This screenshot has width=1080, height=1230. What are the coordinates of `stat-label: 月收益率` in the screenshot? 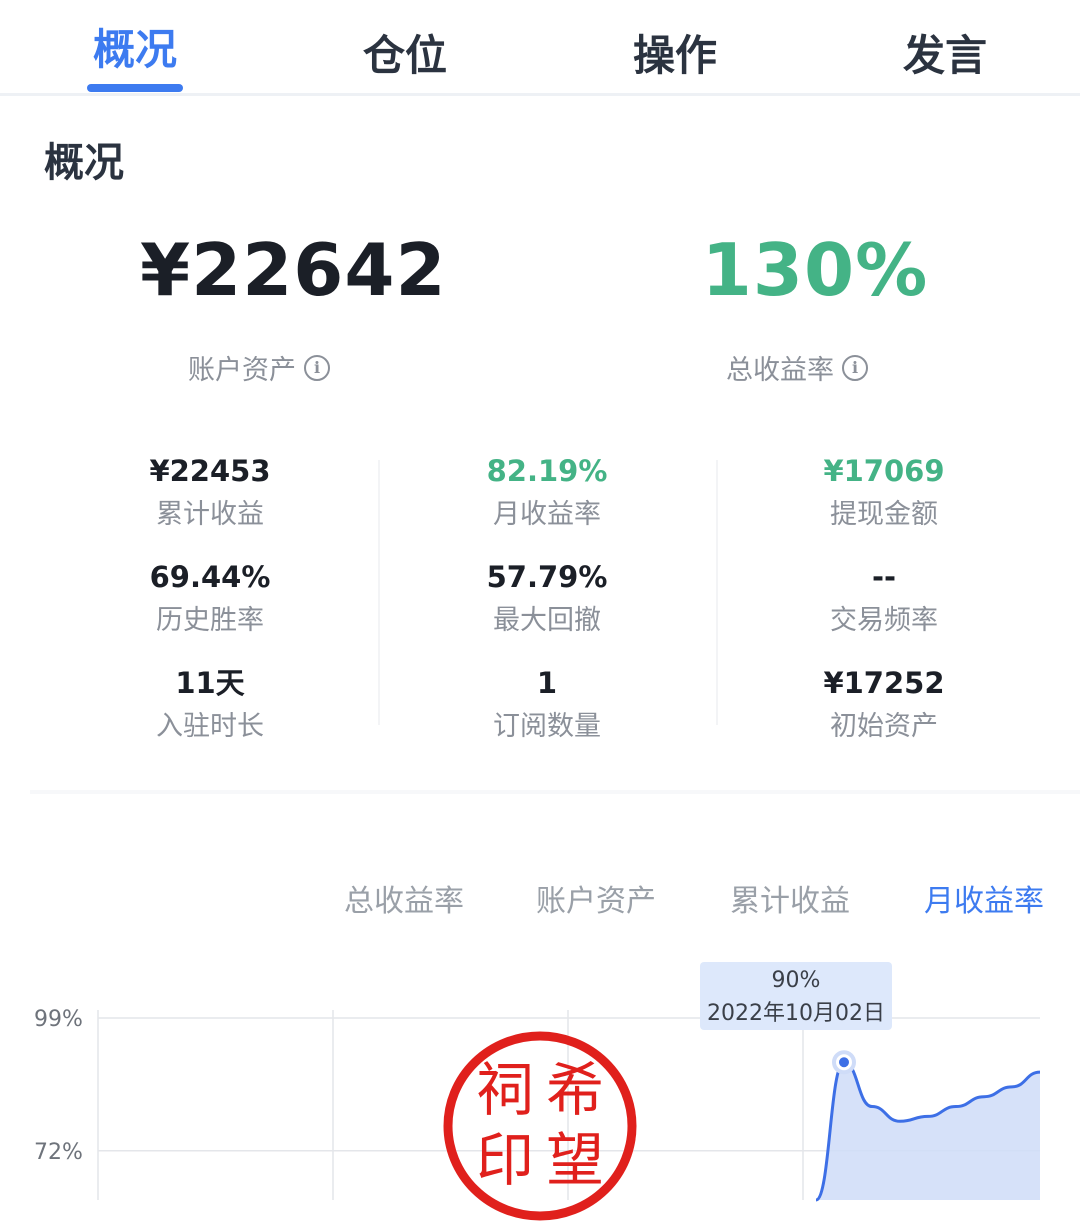 It's located at (547, 514).